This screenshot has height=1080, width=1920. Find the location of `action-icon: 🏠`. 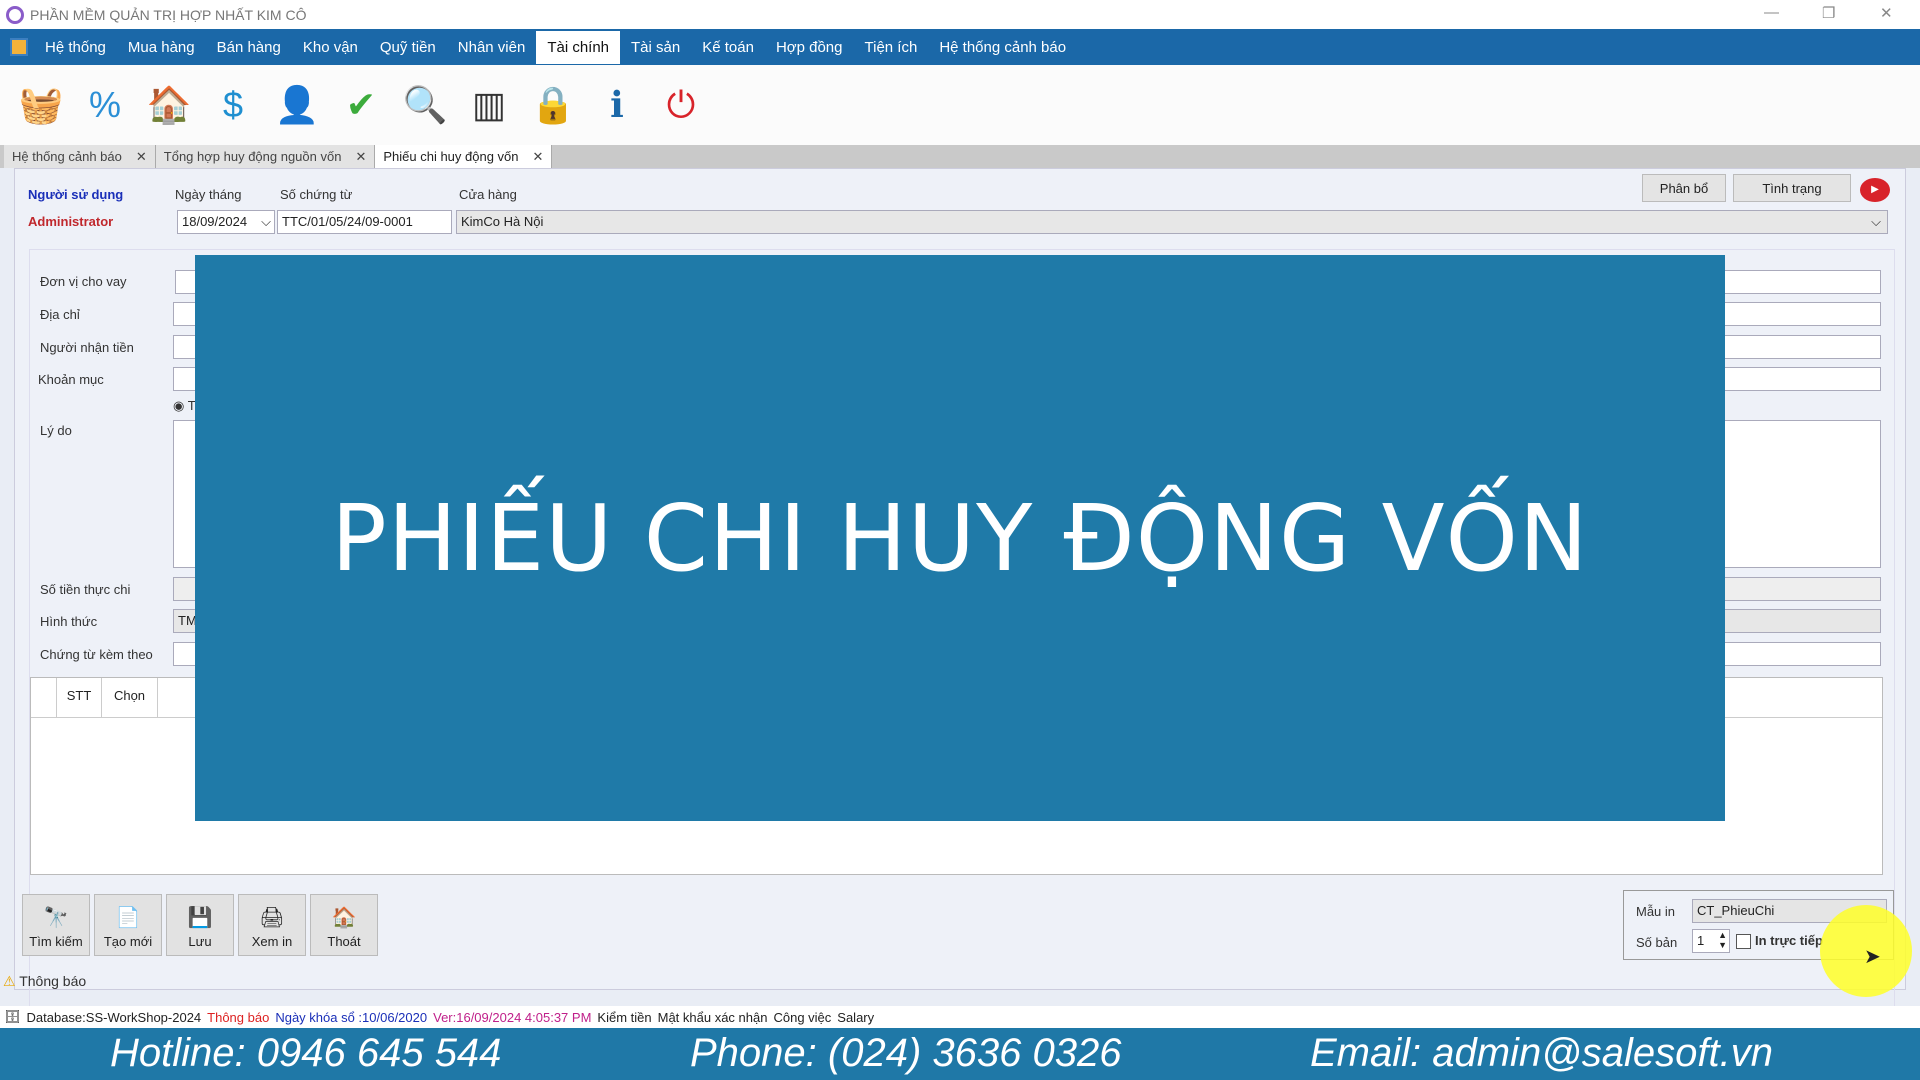

action-icon: 🏠 is located at coordinates (344, 918).